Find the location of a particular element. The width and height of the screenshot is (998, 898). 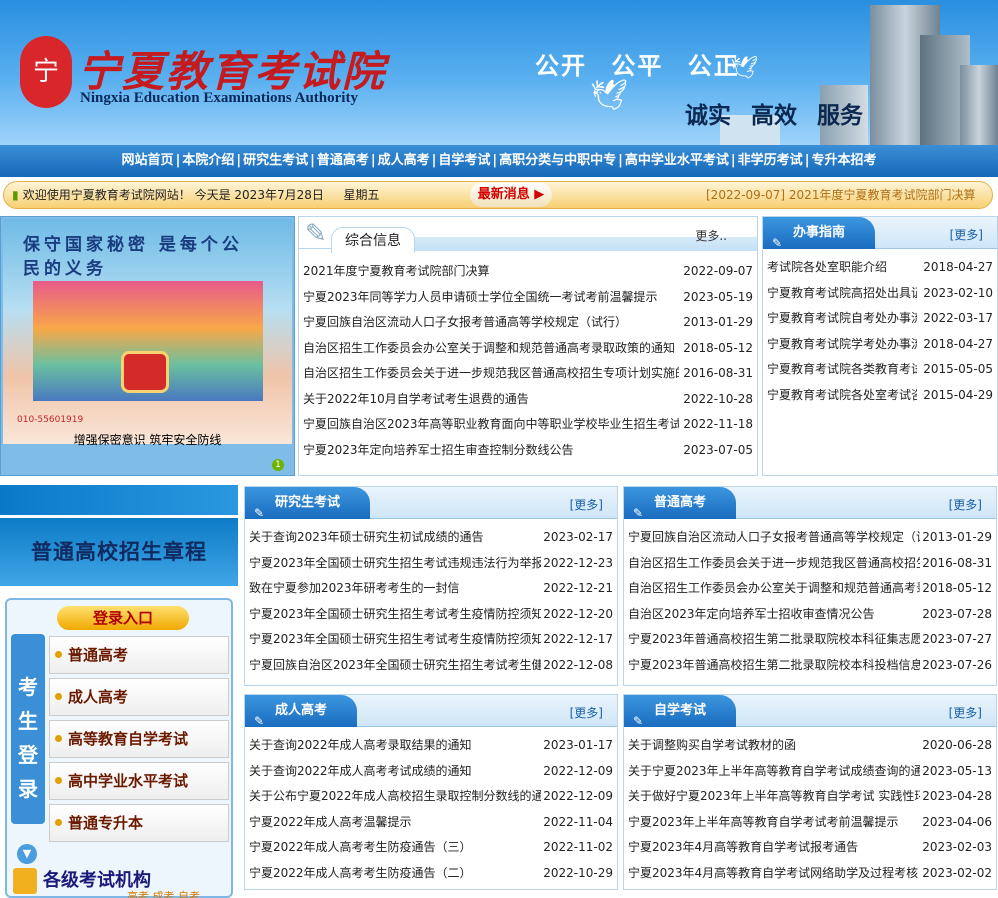

slogan-bottom: 诚实 高效 服务 is located at coordinates (774, 116).